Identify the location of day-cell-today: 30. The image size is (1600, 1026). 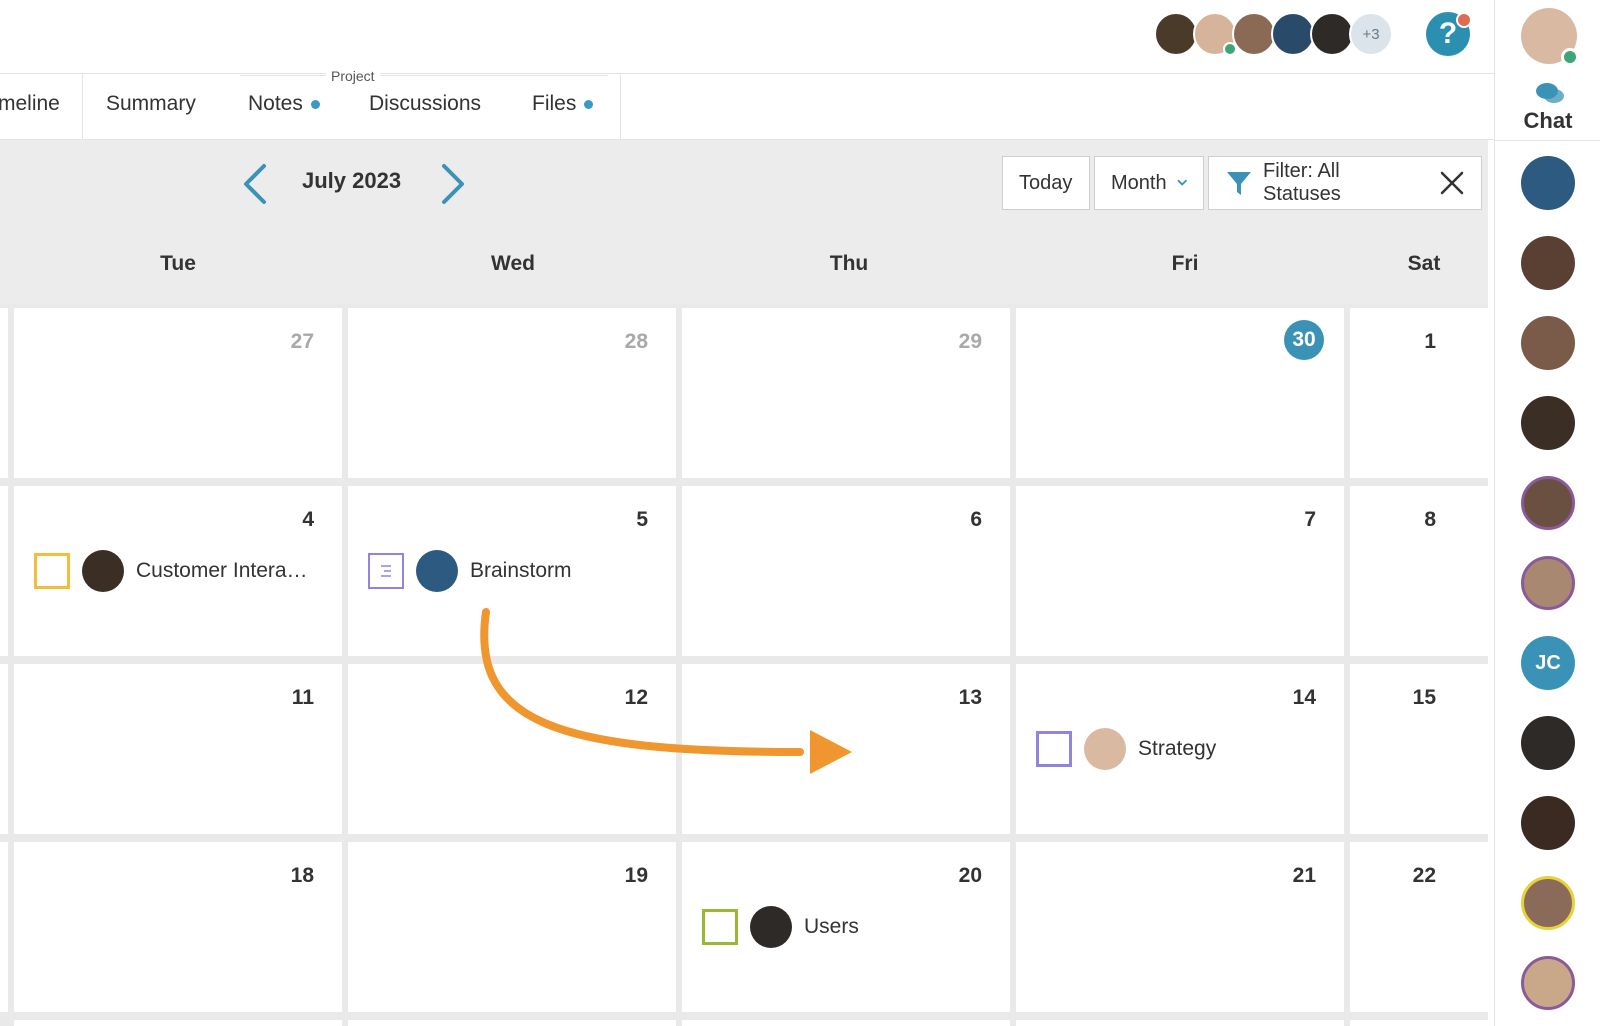
(1180, 393).